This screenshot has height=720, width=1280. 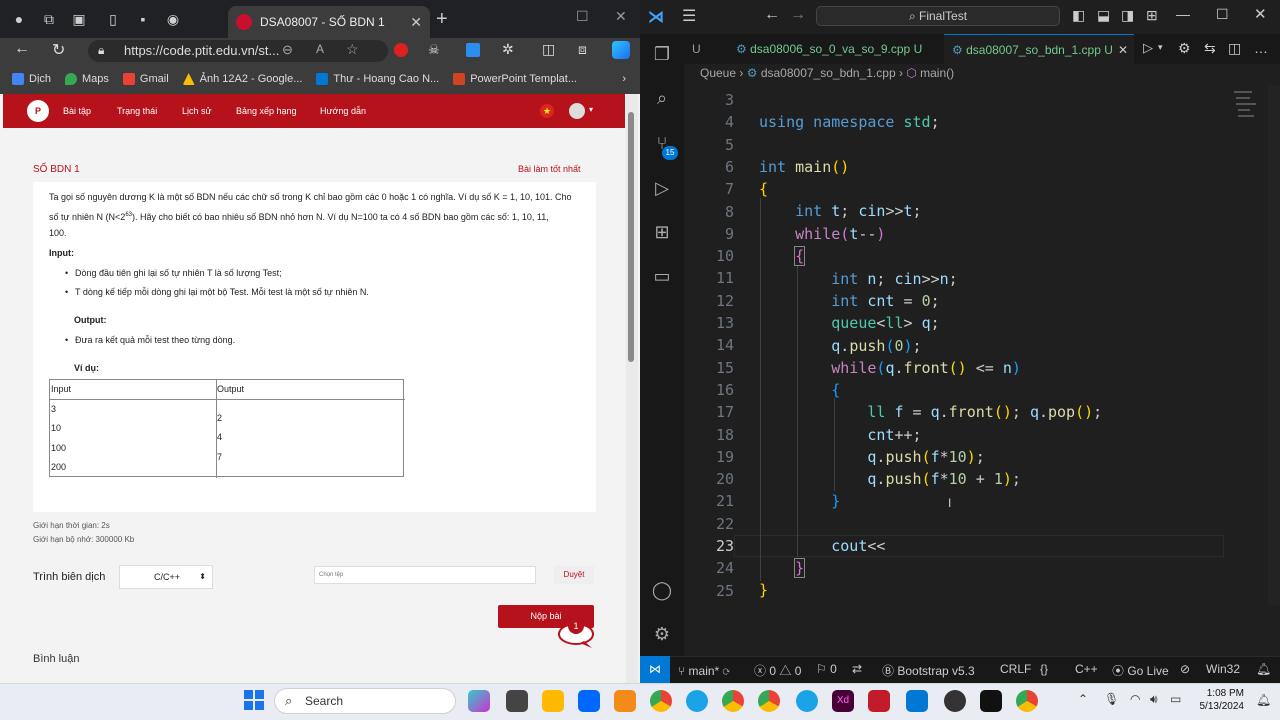 I want to click on ptit-logo-icon: P, so click(x=38, y=111).